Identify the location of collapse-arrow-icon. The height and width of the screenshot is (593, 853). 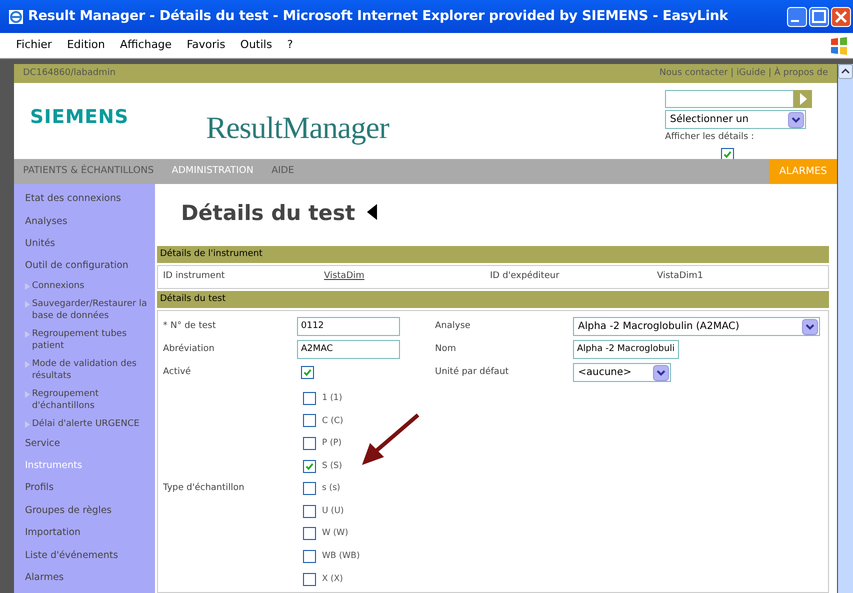
(372, 212).